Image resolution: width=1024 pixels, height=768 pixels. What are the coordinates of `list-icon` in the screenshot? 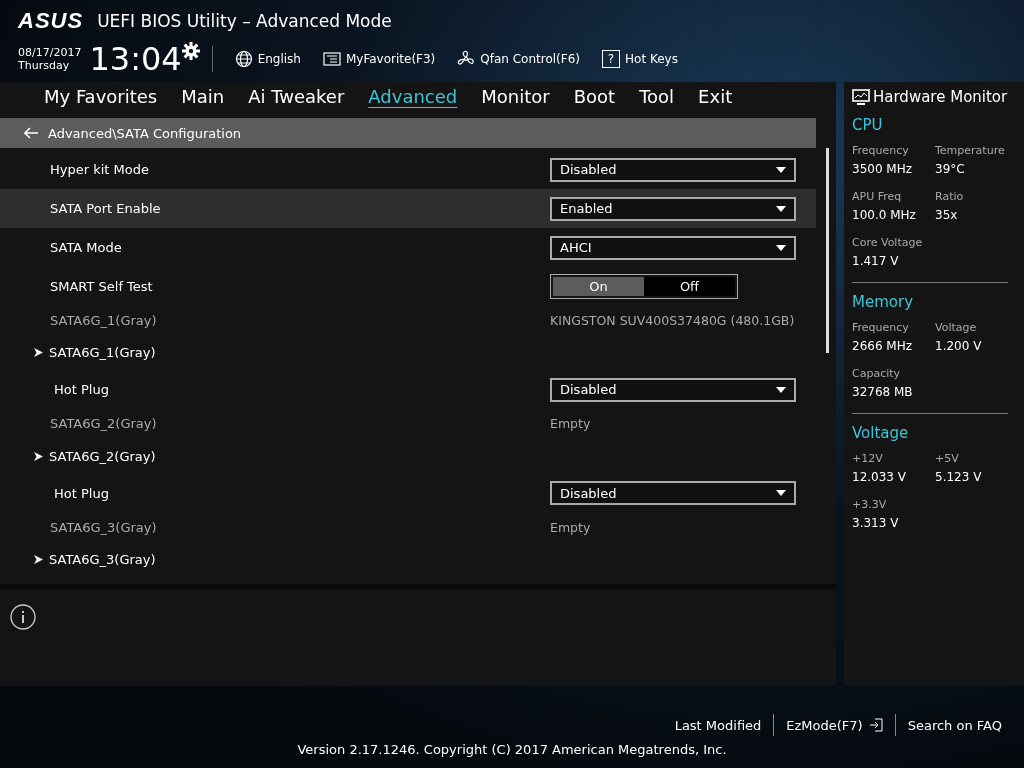 It's located at (331, 59).